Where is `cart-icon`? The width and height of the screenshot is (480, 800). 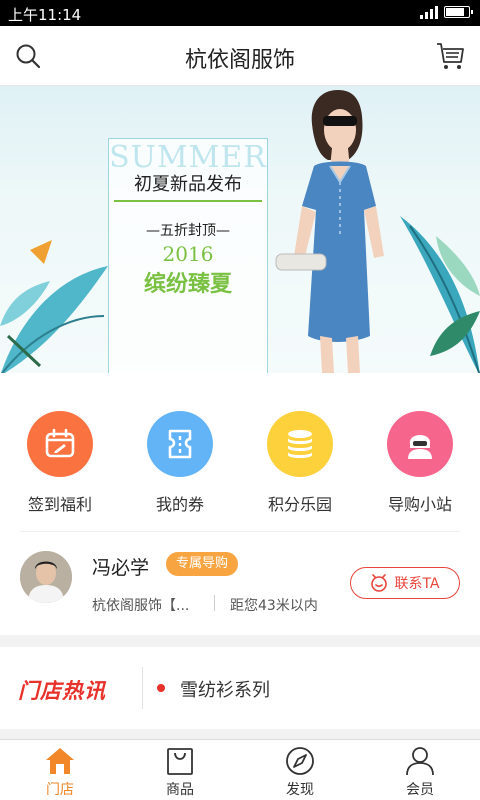
cart-icon is located at coordinates (450, 56).